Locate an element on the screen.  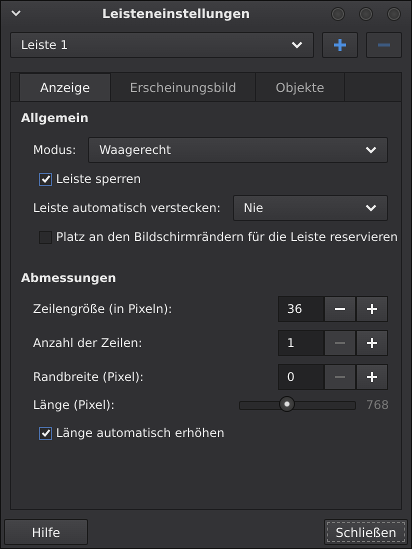
slider-thumb is located at coordinates (287, 404).